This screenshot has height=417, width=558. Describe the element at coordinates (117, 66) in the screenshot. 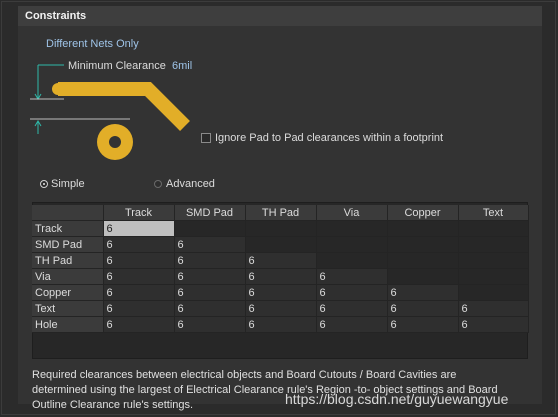

I see `min-clearance-label: Minimum Clearance` at that location.